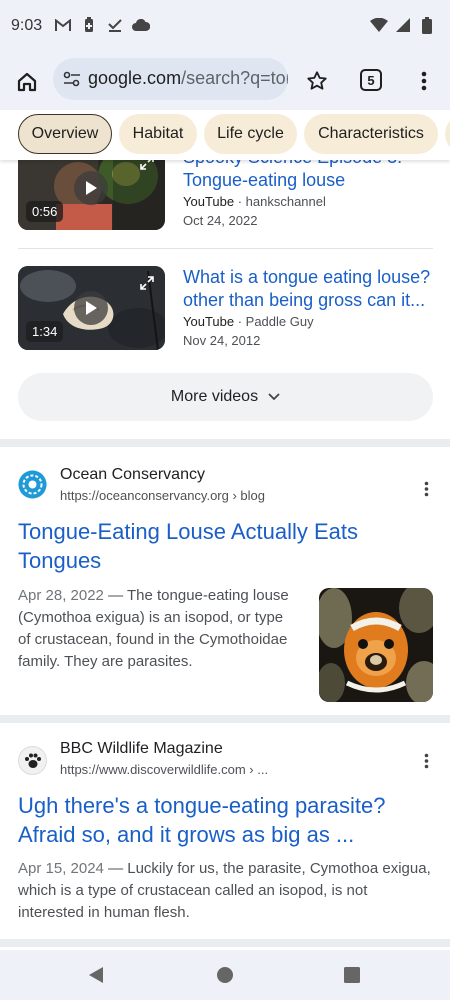 The width and height of the screenshot is (450, 1000). What do you see at coordinates (371, 134) in the screenshot?
I see `chip-characteristics: Characteristics` at bounding box center [371, 134].